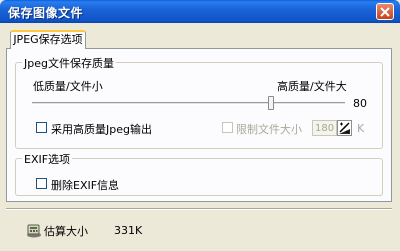  Describe the element at coordinates (227, 127) in the screenshot. I see `limit-size-checkbox` at that location.